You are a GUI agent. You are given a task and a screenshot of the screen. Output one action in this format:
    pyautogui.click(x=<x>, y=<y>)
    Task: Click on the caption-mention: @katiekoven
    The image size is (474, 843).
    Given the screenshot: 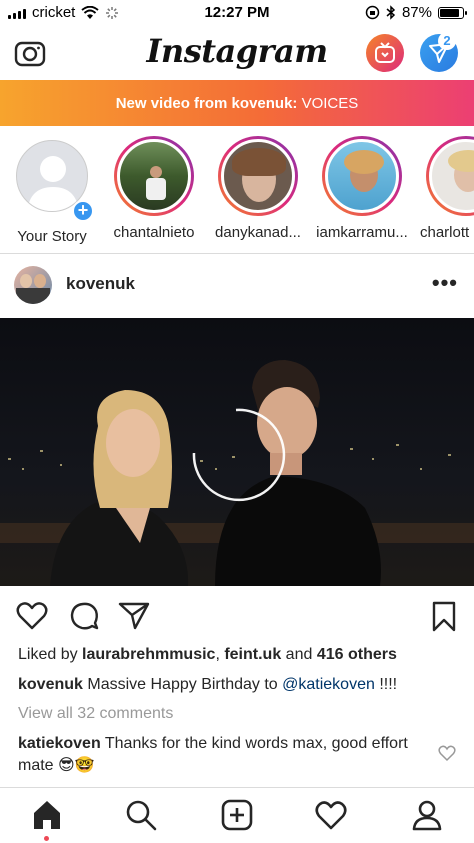 What is the action you would take?
    pyautogui.click(x=328, y=684)
    